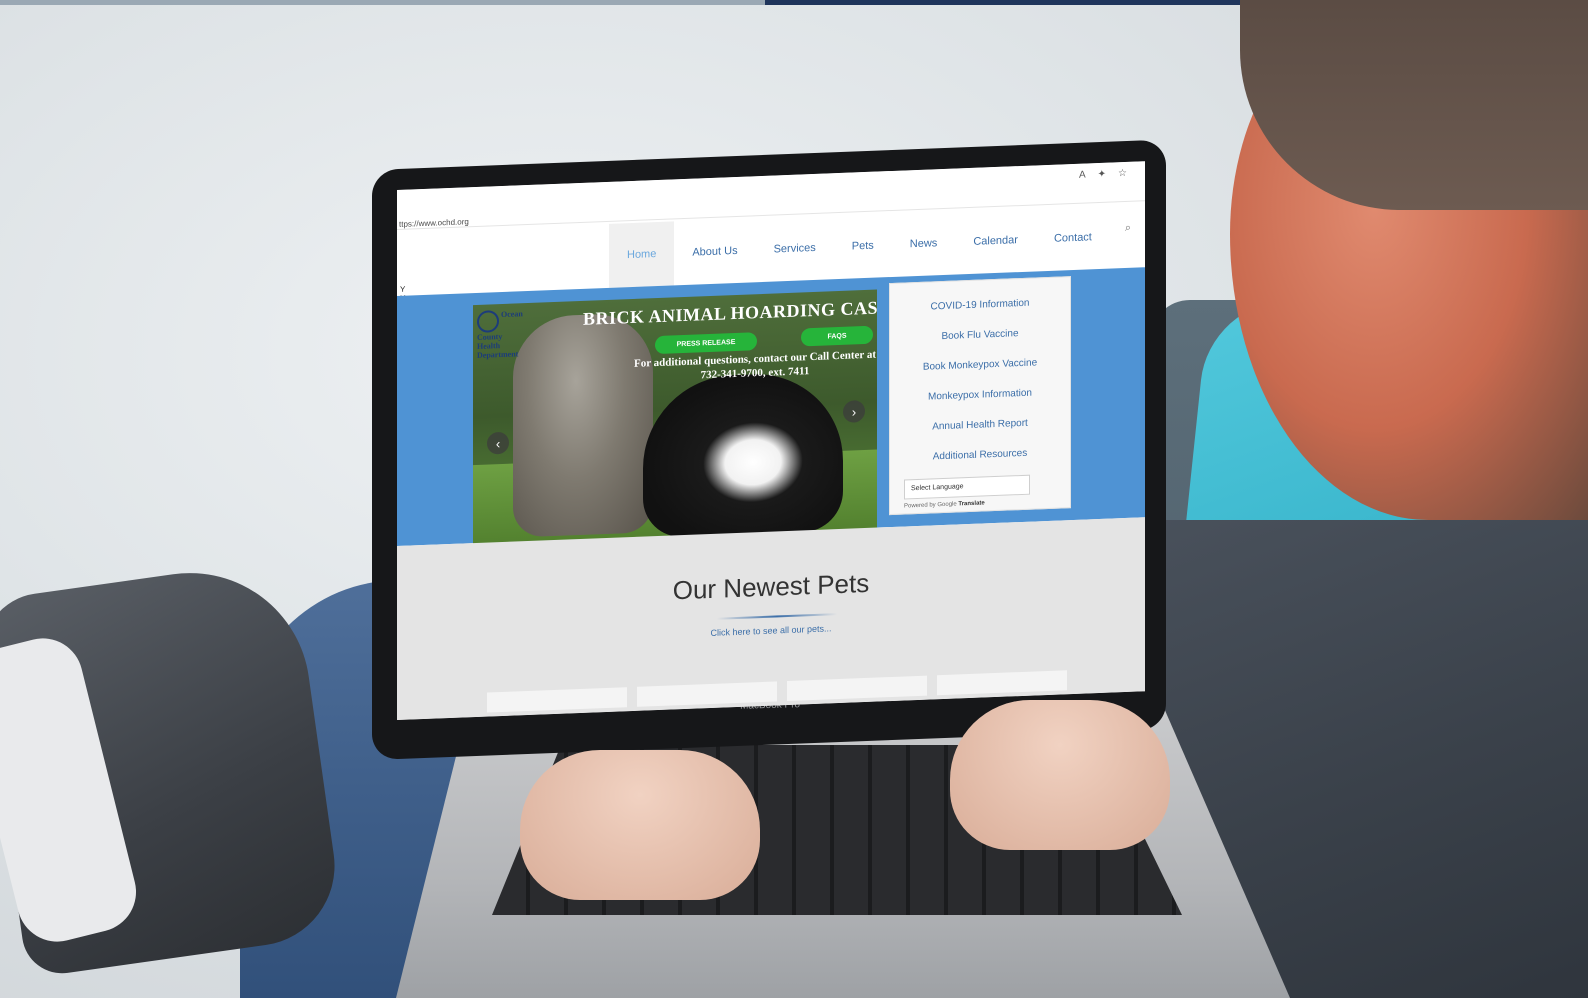  Describe the element at coordinates (488, 321) in the screenshot. I see `seal-icon` at that location.